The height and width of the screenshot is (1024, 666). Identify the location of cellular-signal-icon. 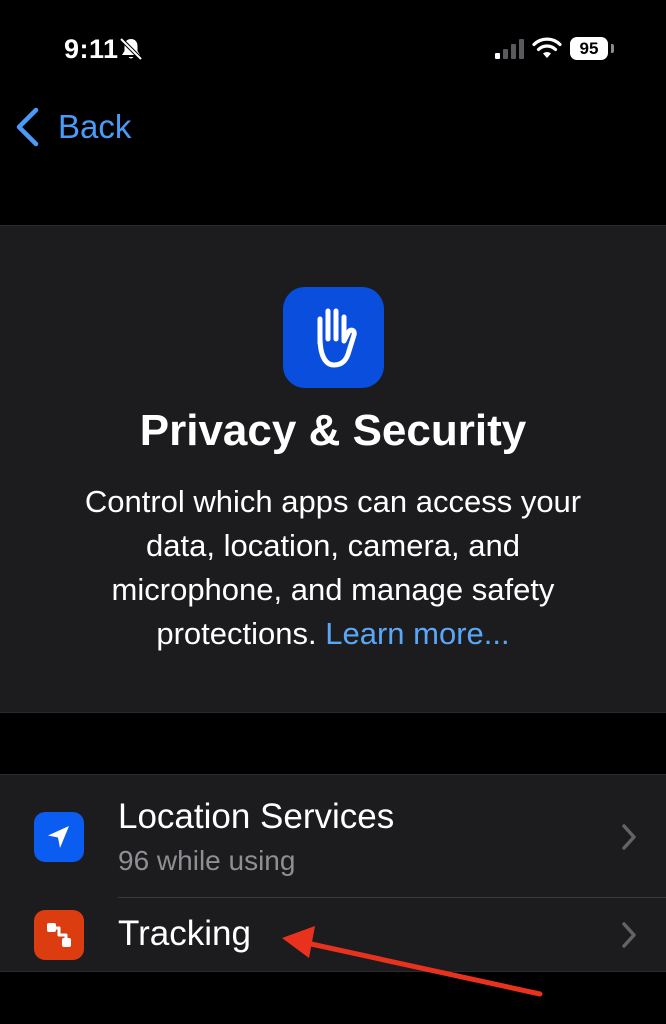
(509, 49).